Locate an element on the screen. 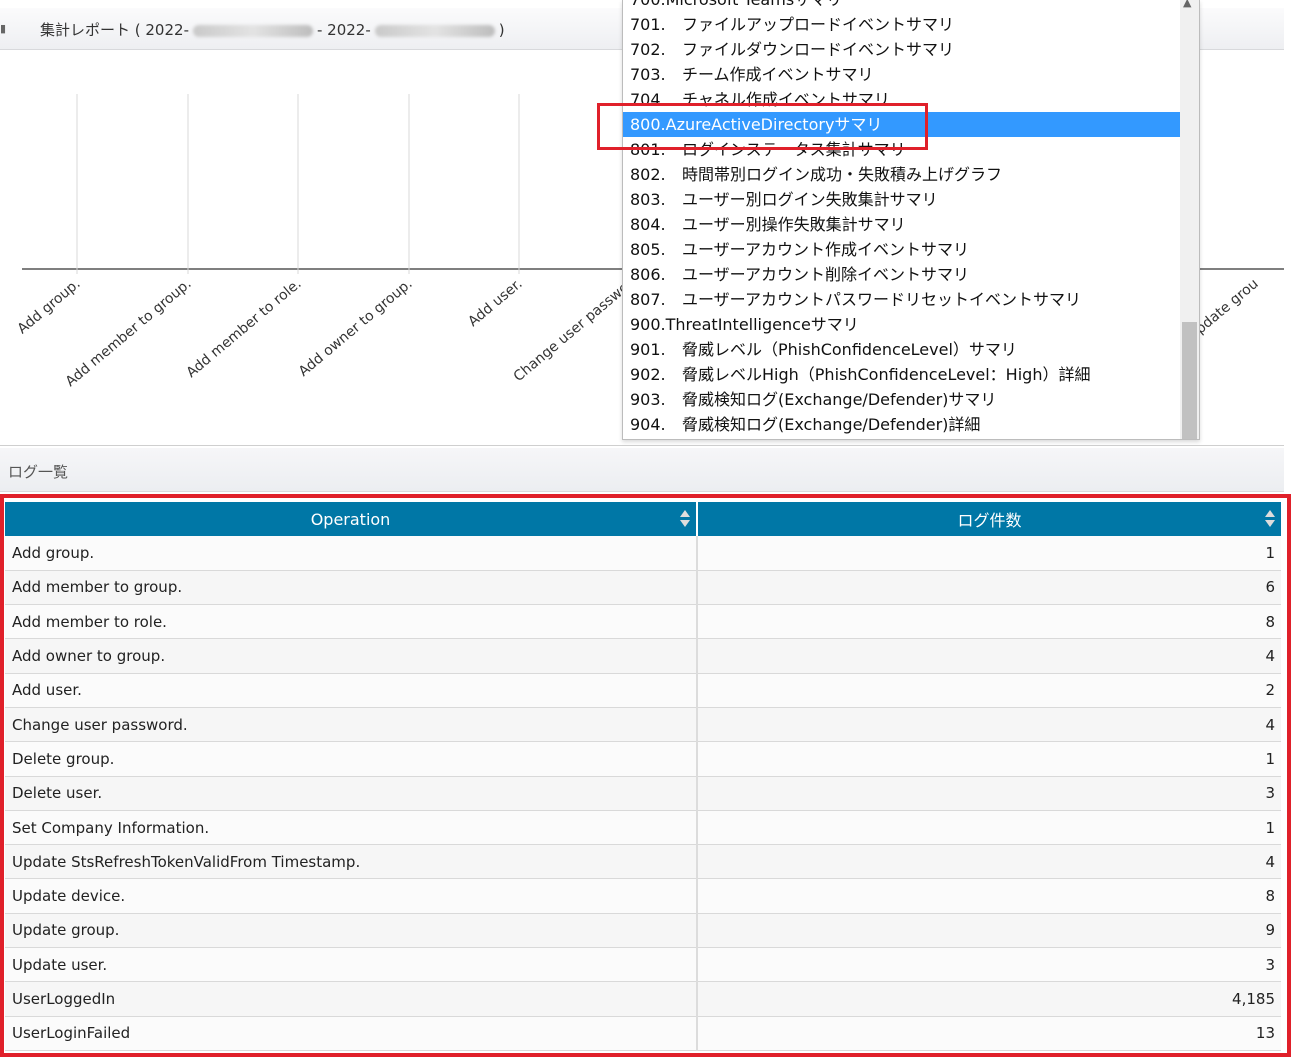 This screenshot has width=1291, height=1062. count-cell: 6 is located at coordinates (989, 588).